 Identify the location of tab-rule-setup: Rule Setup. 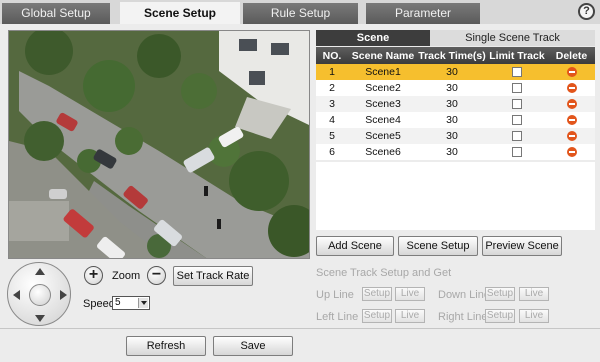
(300, 13).